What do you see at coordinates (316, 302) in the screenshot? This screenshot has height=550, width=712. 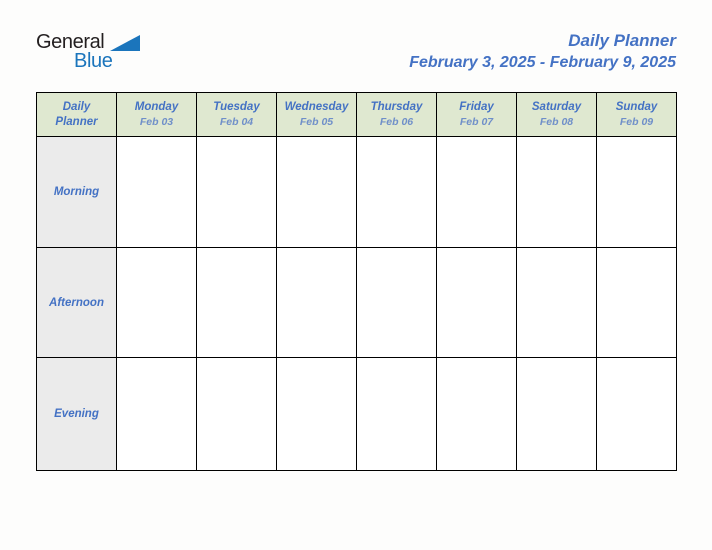 I see `slot-afternoon-wednesday` at bounding box center [316, 302].